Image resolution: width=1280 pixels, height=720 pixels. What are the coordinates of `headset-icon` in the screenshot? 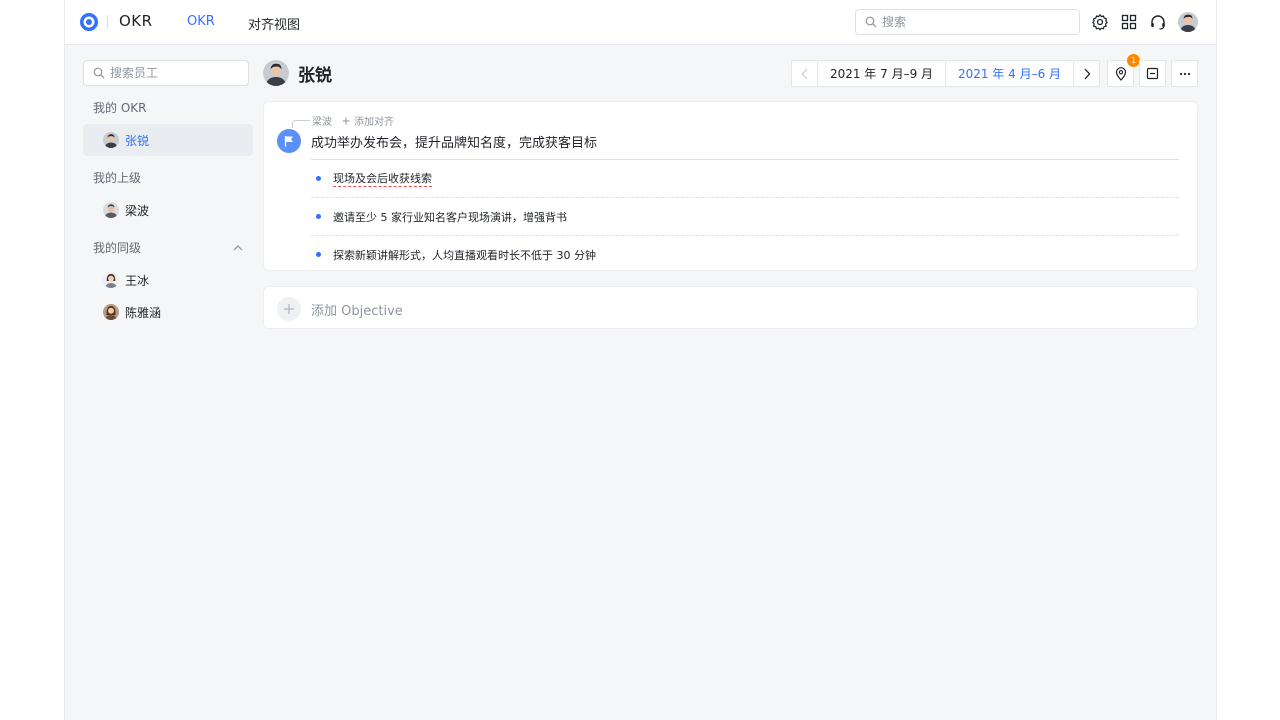 It's located at (1158, 22).